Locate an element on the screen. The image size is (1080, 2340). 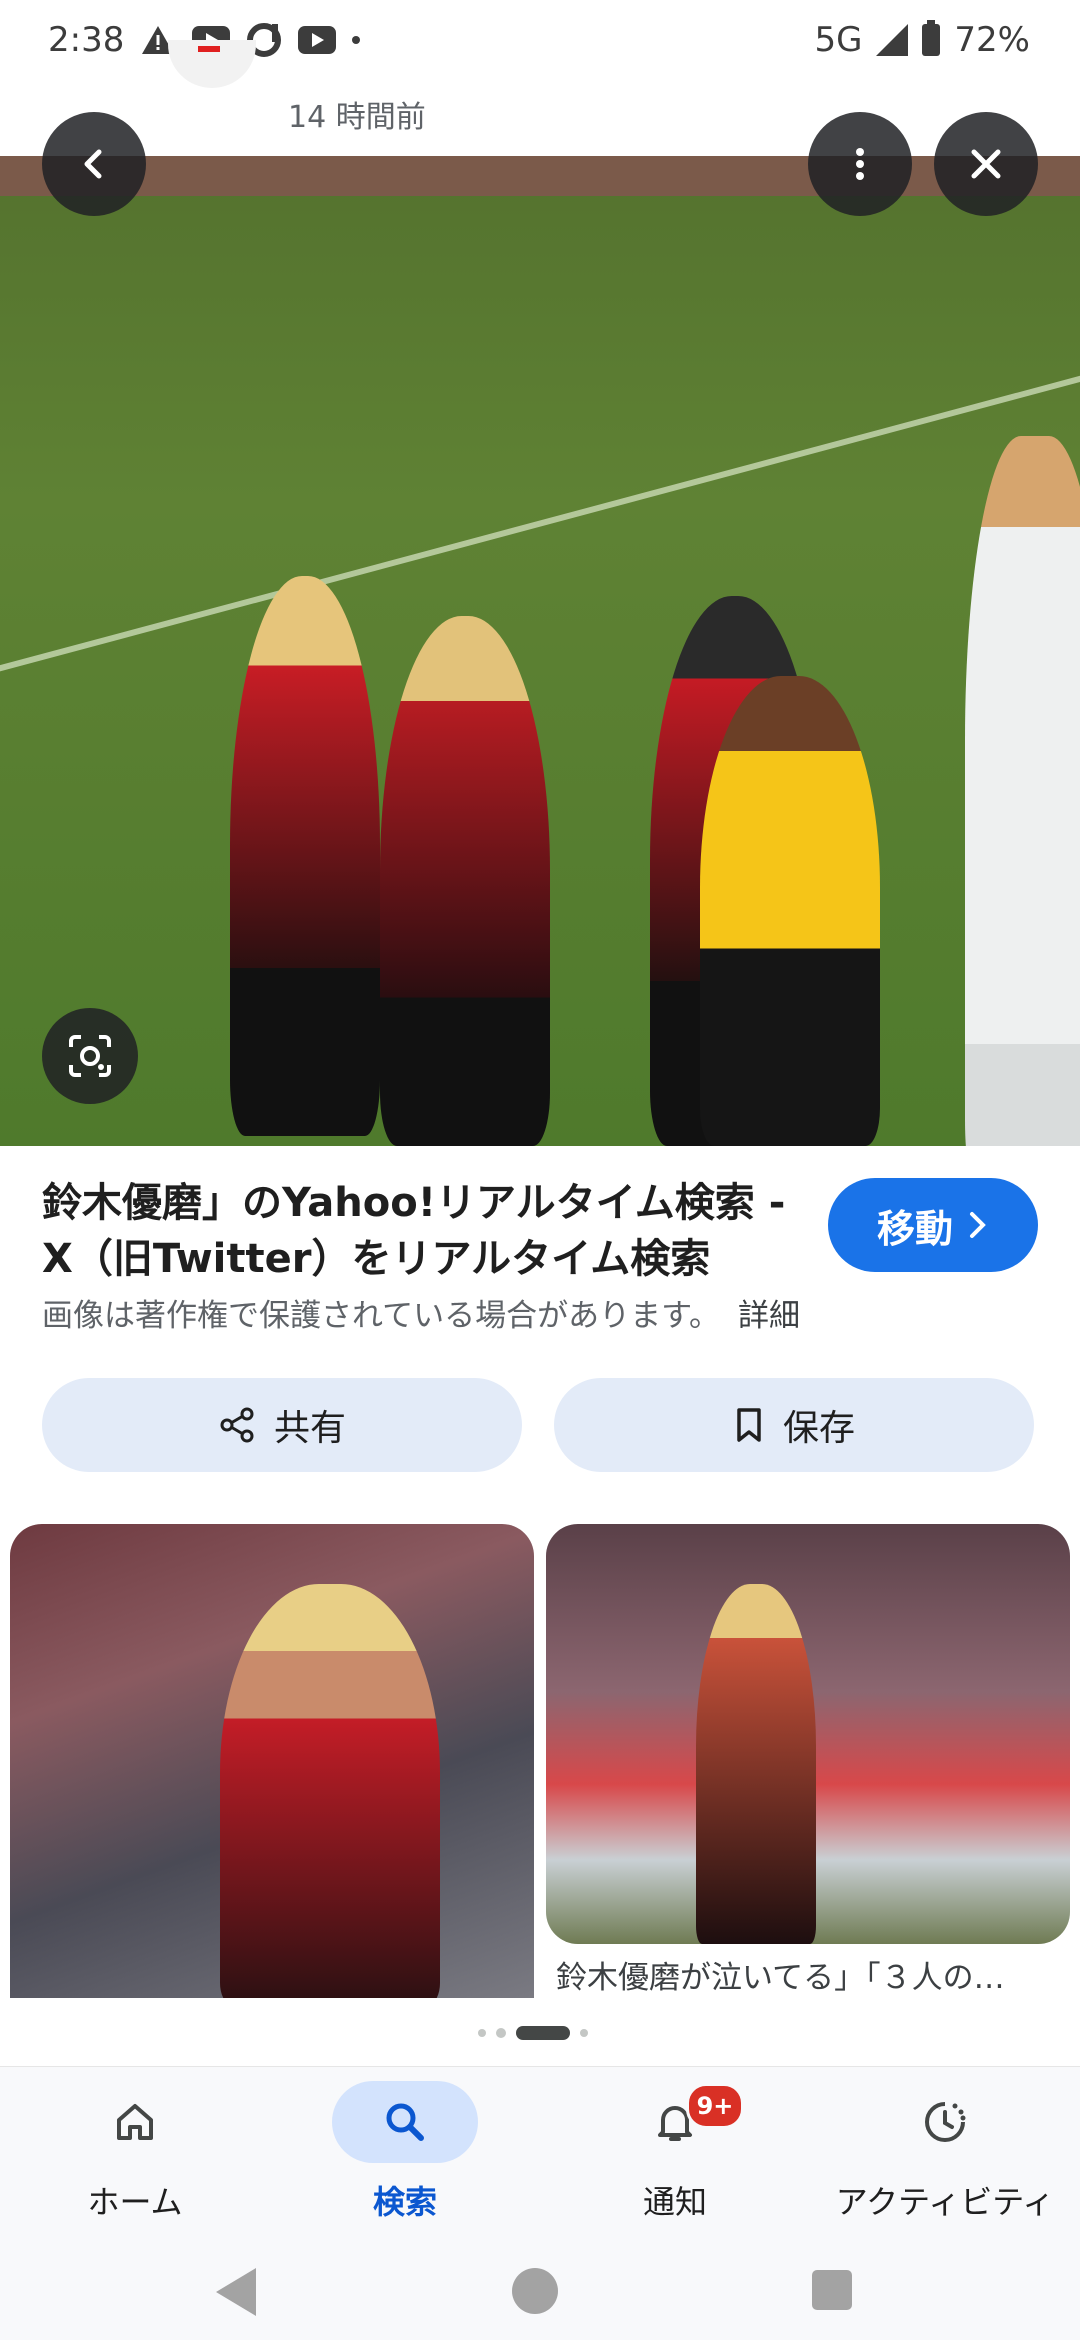
visit-button-label: 移動 is located at coordinates (914, 1228).